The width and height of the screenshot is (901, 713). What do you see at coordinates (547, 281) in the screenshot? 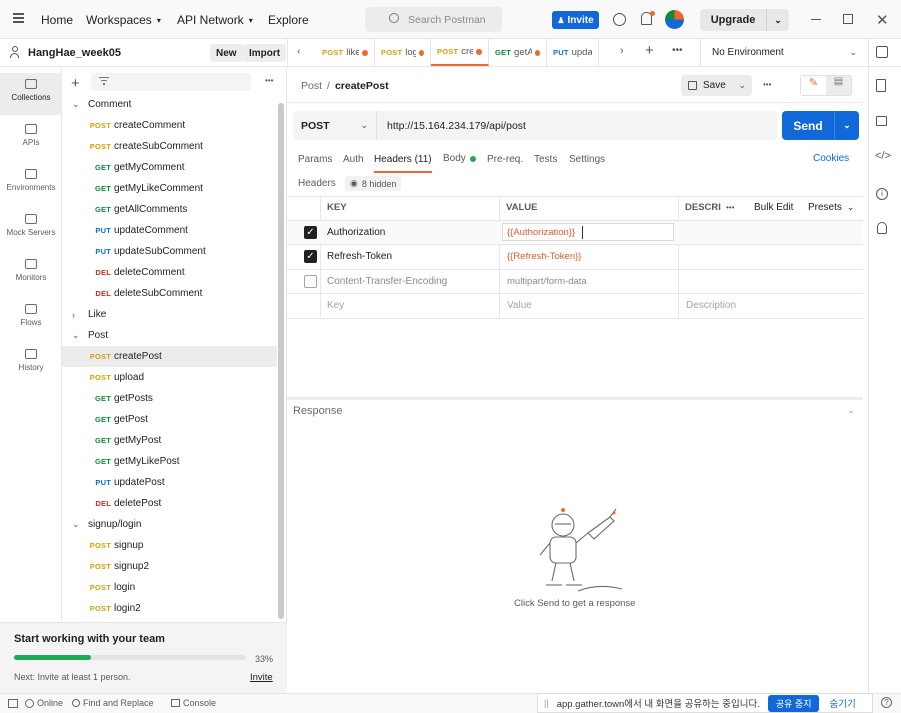
I see `header-value: multipart/form-data` at bounding box center [547, 281].